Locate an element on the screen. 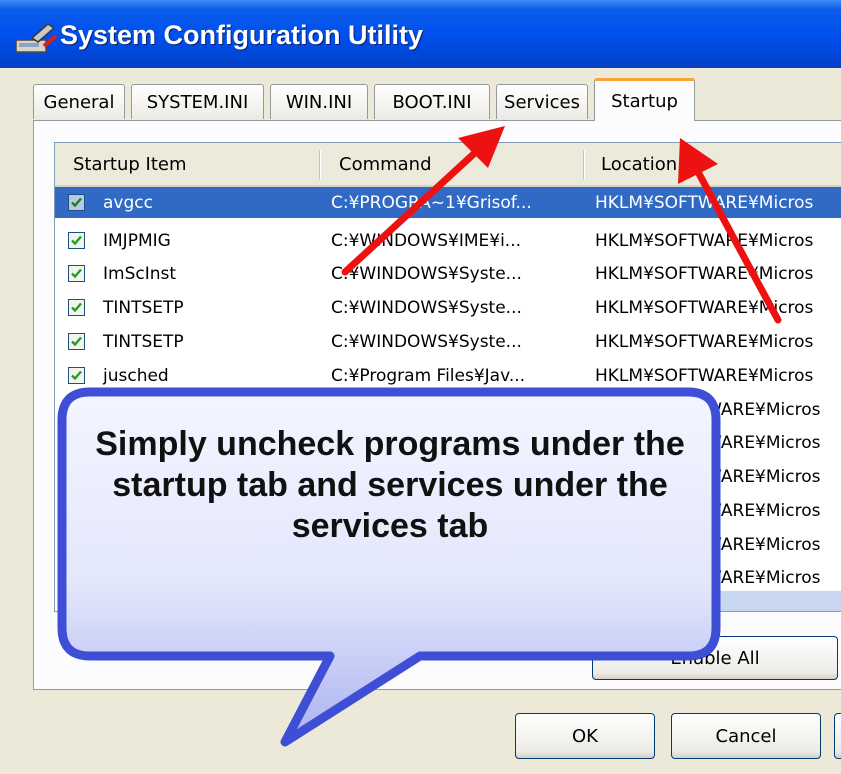 This screenshot has width=841, height=774. cancel-button: Cancel is located at coordinates (746, 736).